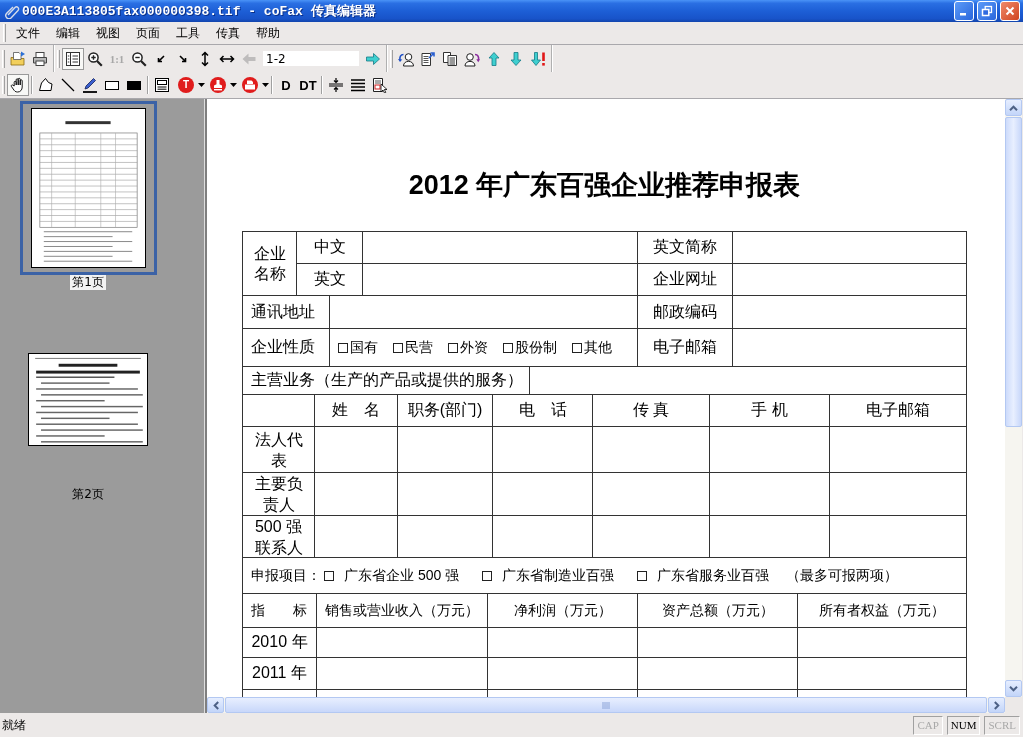 This screenshot has height=737, width=1023. What do you see at coordinates (286, 85) in the screenshot?
I see `d-tool-button: D` at bounding box center [286, 85].